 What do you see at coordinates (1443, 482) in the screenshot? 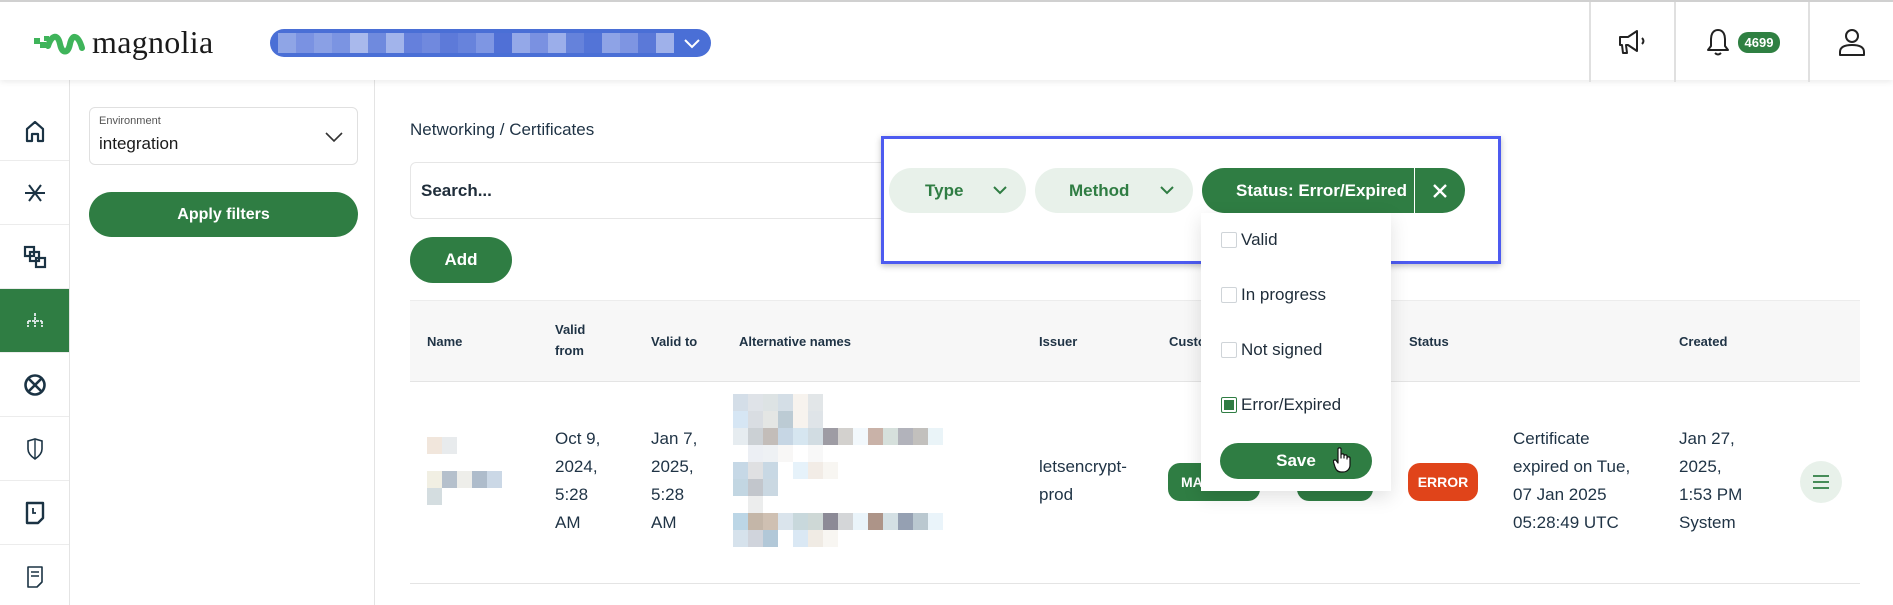
I see `status-badge: ERROR` at bounding box center [1443, 482].